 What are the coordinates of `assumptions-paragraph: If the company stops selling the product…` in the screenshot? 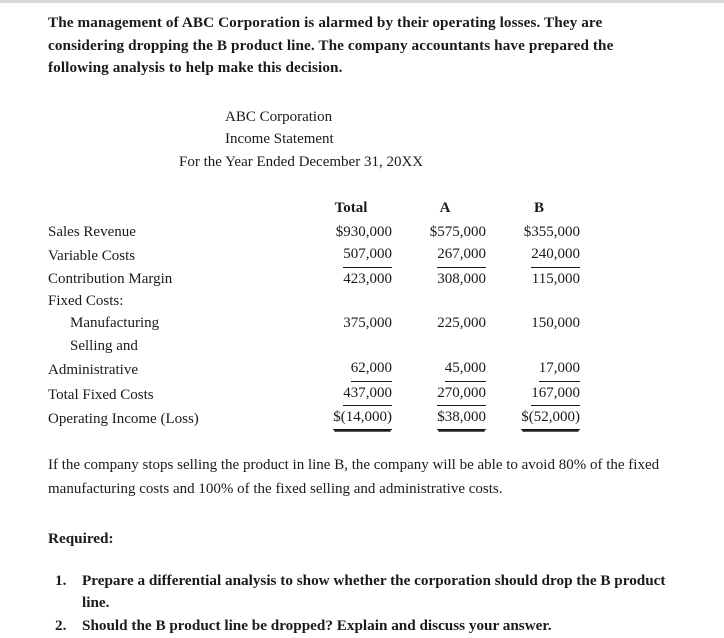 It's located at (354, 477).